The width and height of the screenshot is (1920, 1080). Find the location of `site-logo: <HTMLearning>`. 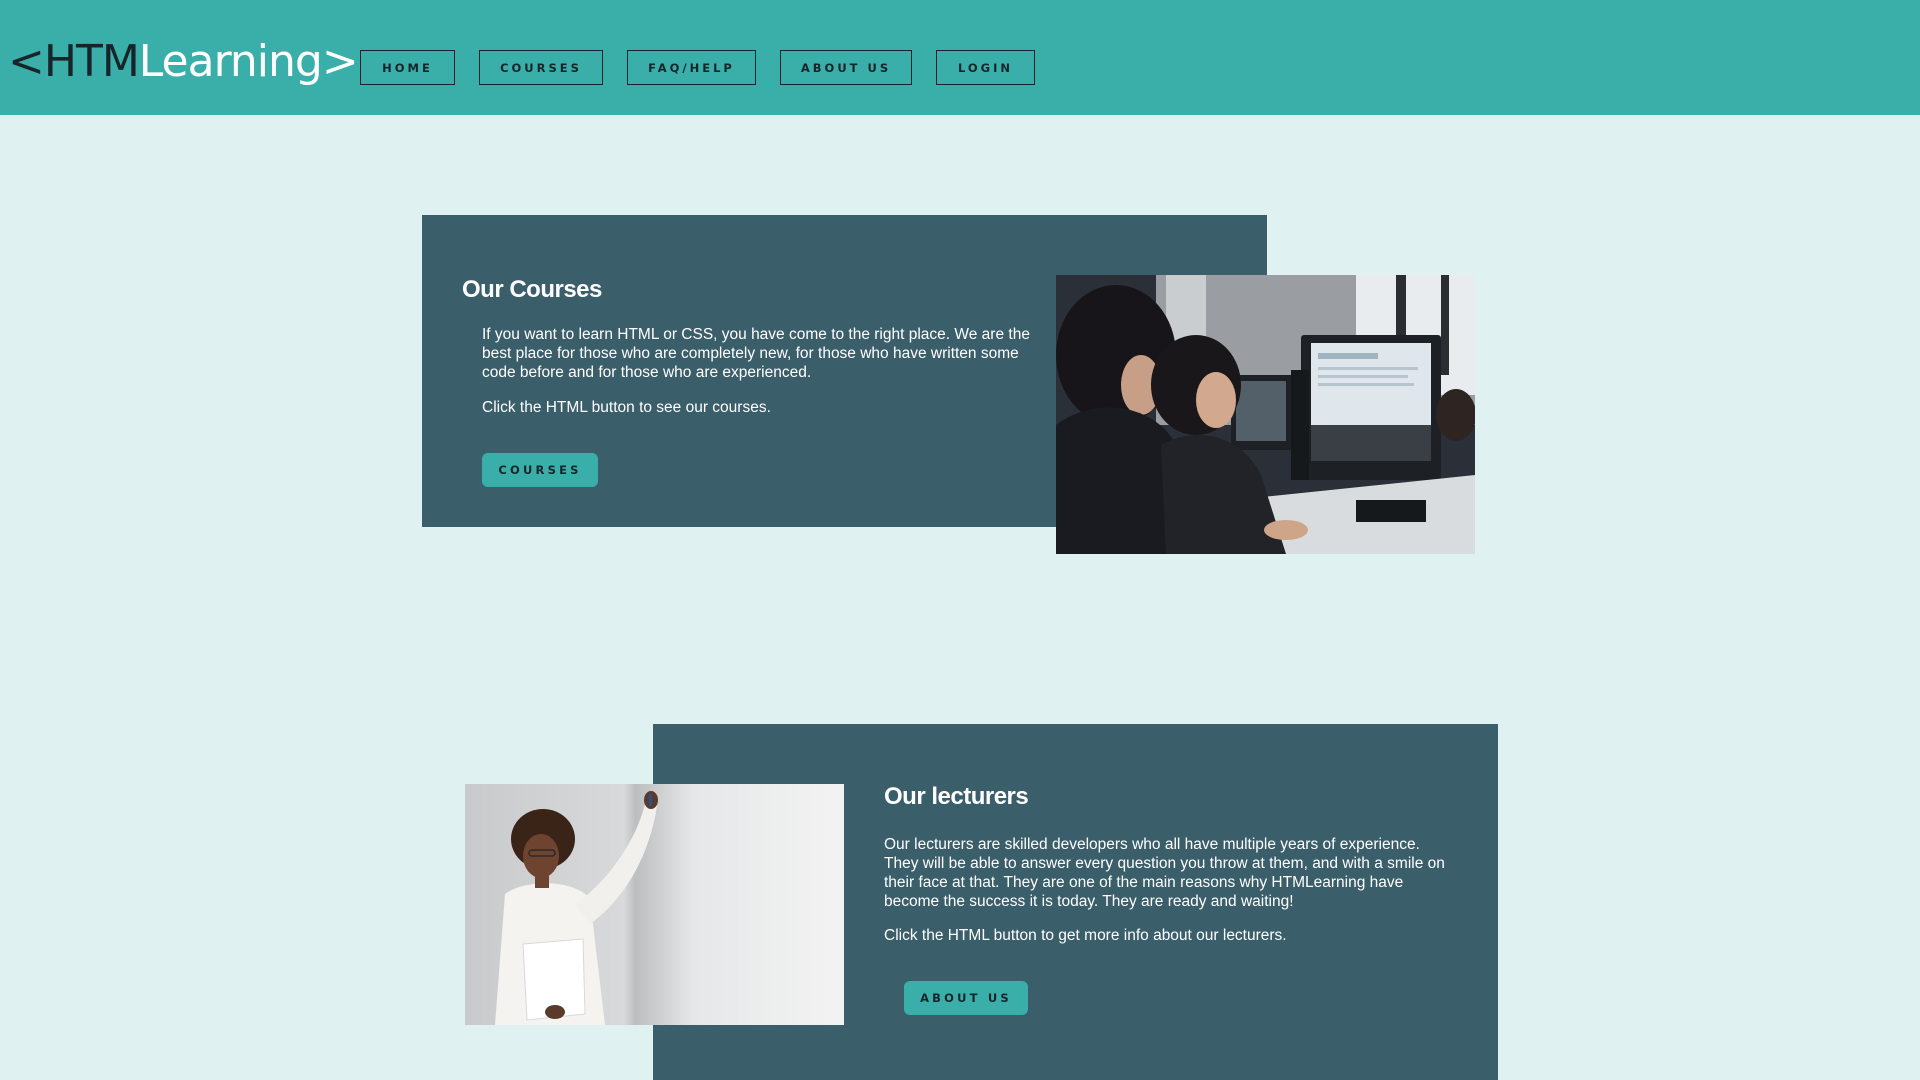

site-logo: <HTMLearning> is located at coordinates (183, 62).